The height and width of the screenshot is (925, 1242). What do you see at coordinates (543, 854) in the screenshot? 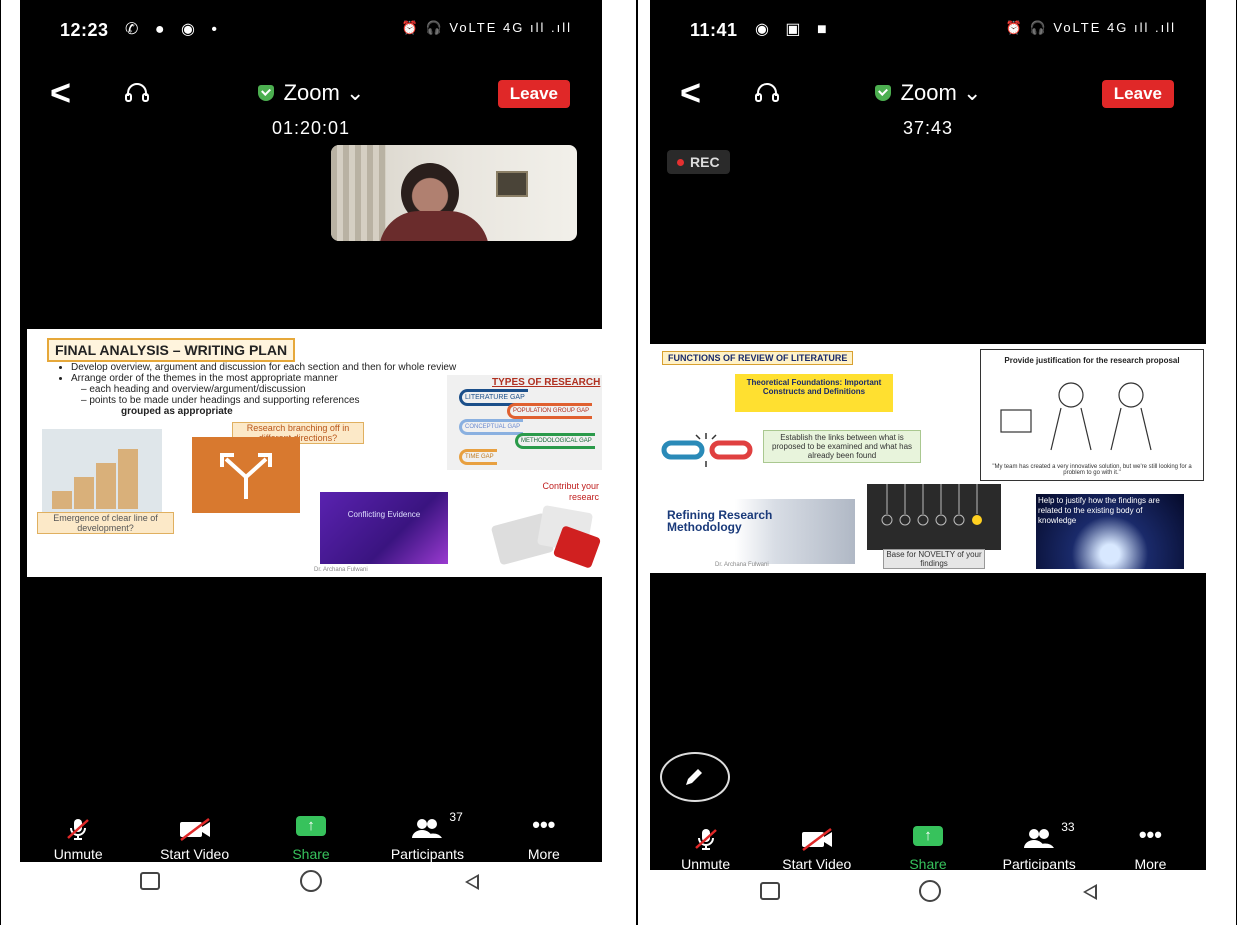
I see `more-label: More` at bounding box center [543, 854].